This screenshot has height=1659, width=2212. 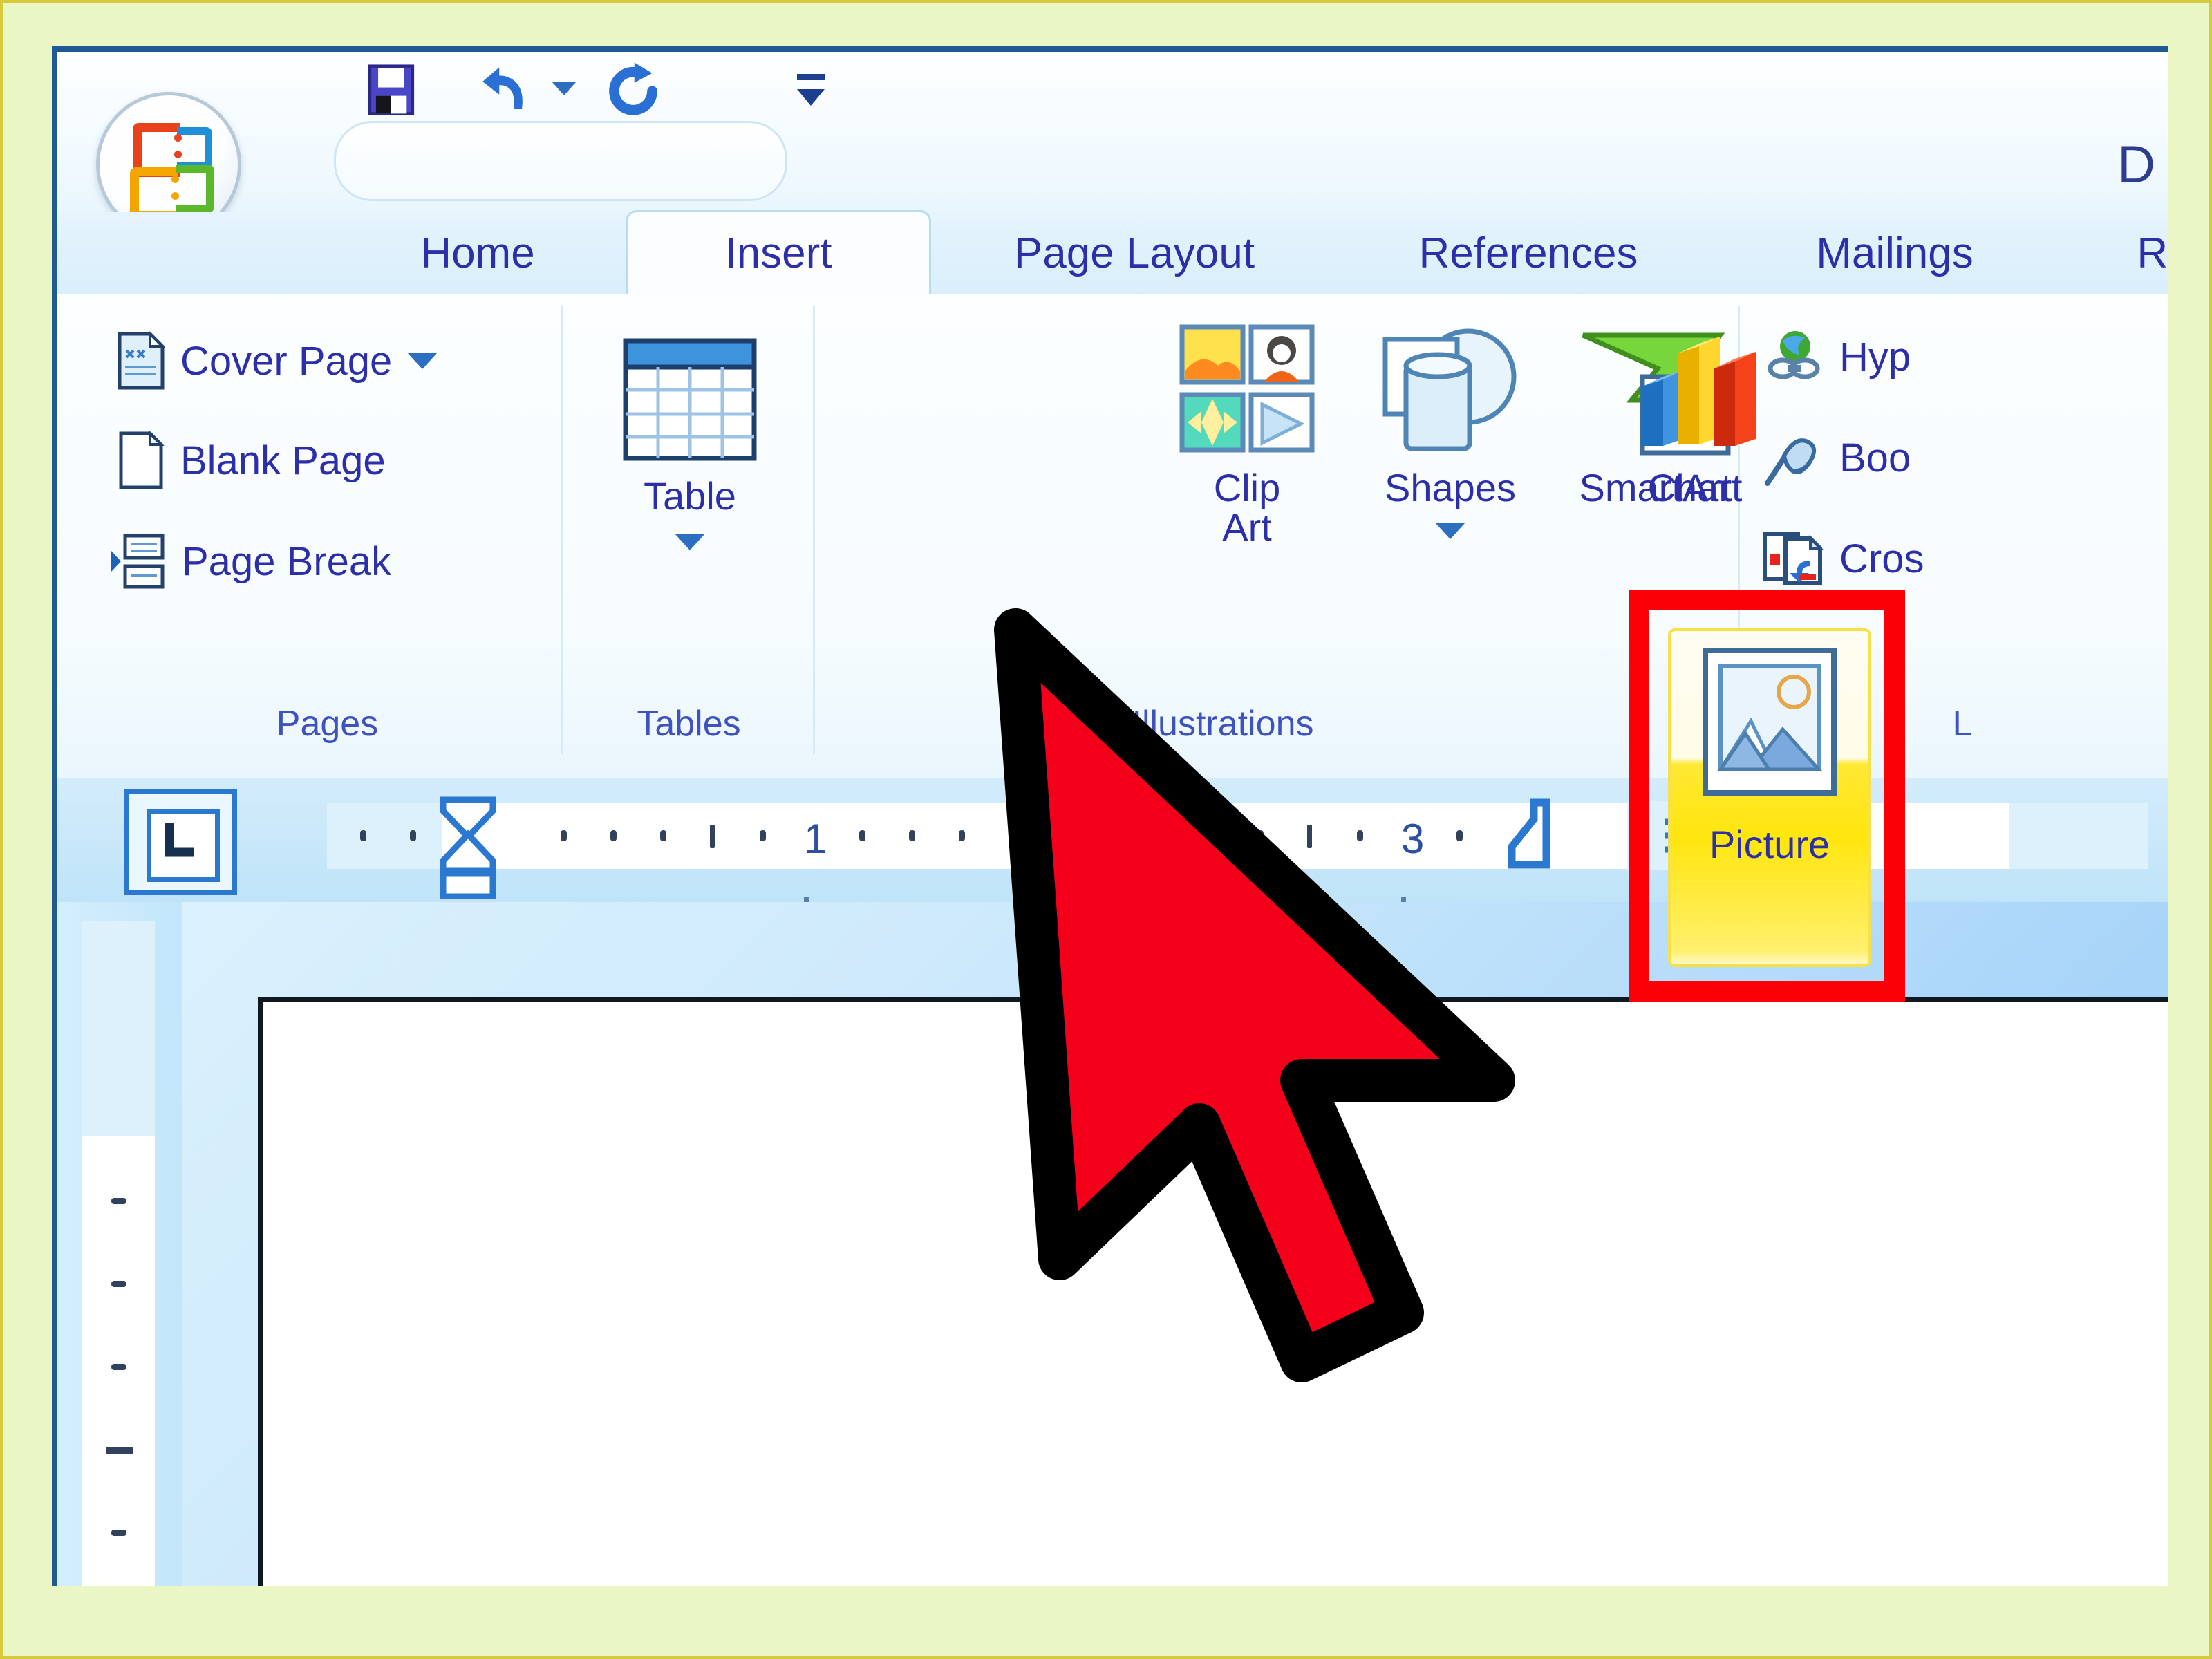 I want to click on vertical-ruler-band, so click(x=119, y=1244).